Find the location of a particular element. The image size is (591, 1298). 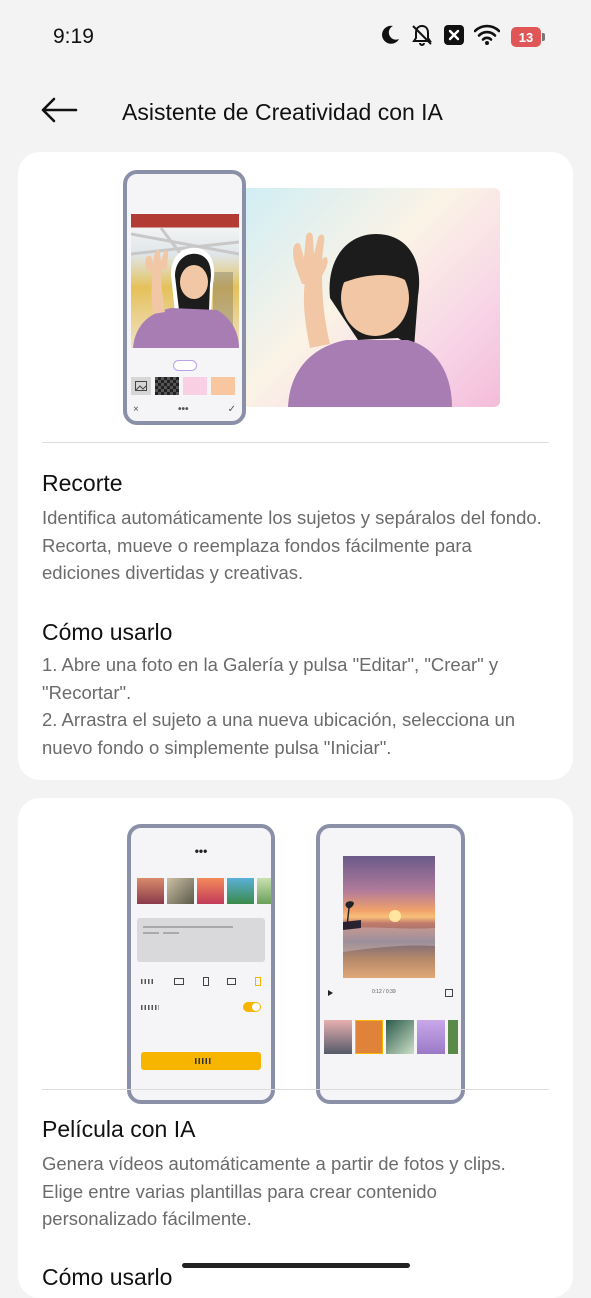

swatch-pink is located at coordinates (195, 386).